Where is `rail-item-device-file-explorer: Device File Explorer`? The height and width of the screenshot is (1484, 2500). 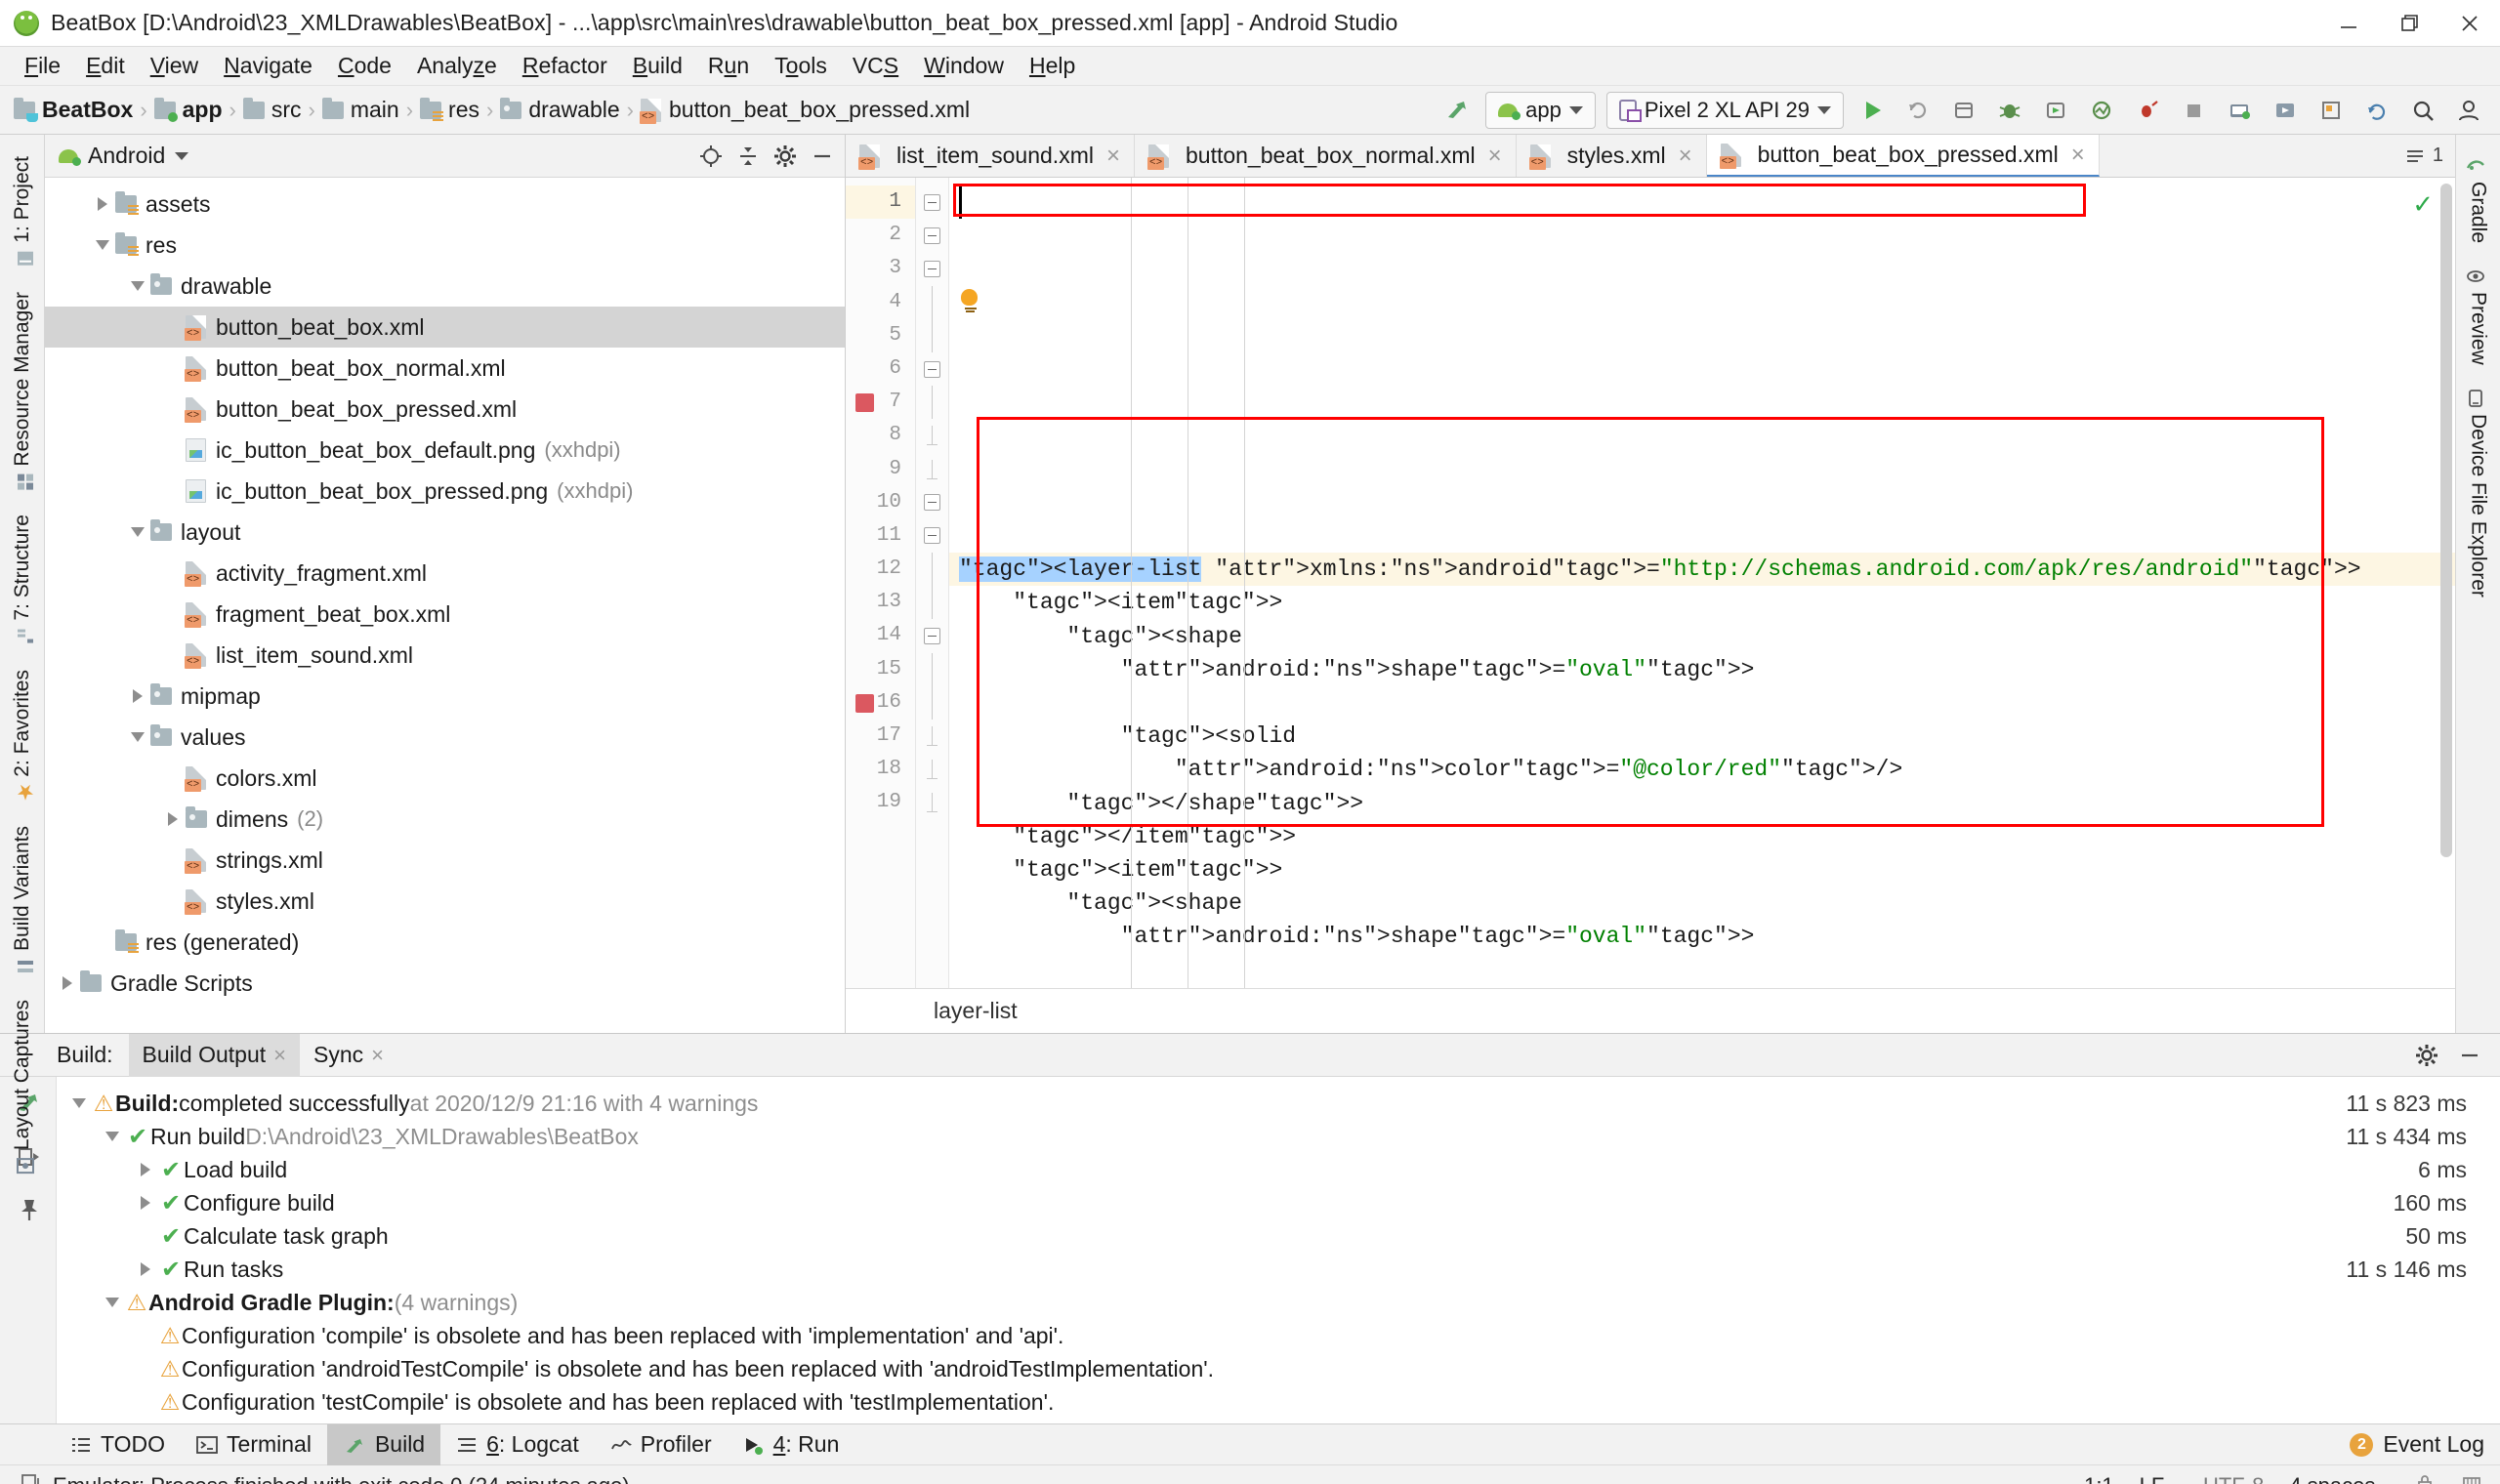
rail-item-device-file-explorer: Device File Explorer is located at coordinates (2478, 493).